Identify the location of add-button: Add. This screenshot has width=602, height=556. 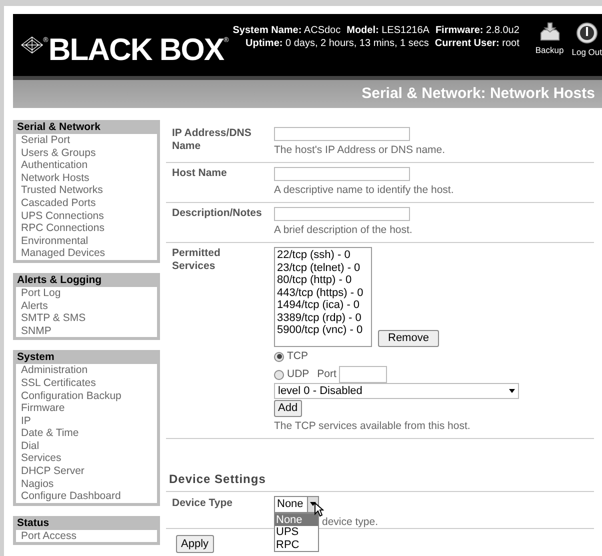
(288, 408).